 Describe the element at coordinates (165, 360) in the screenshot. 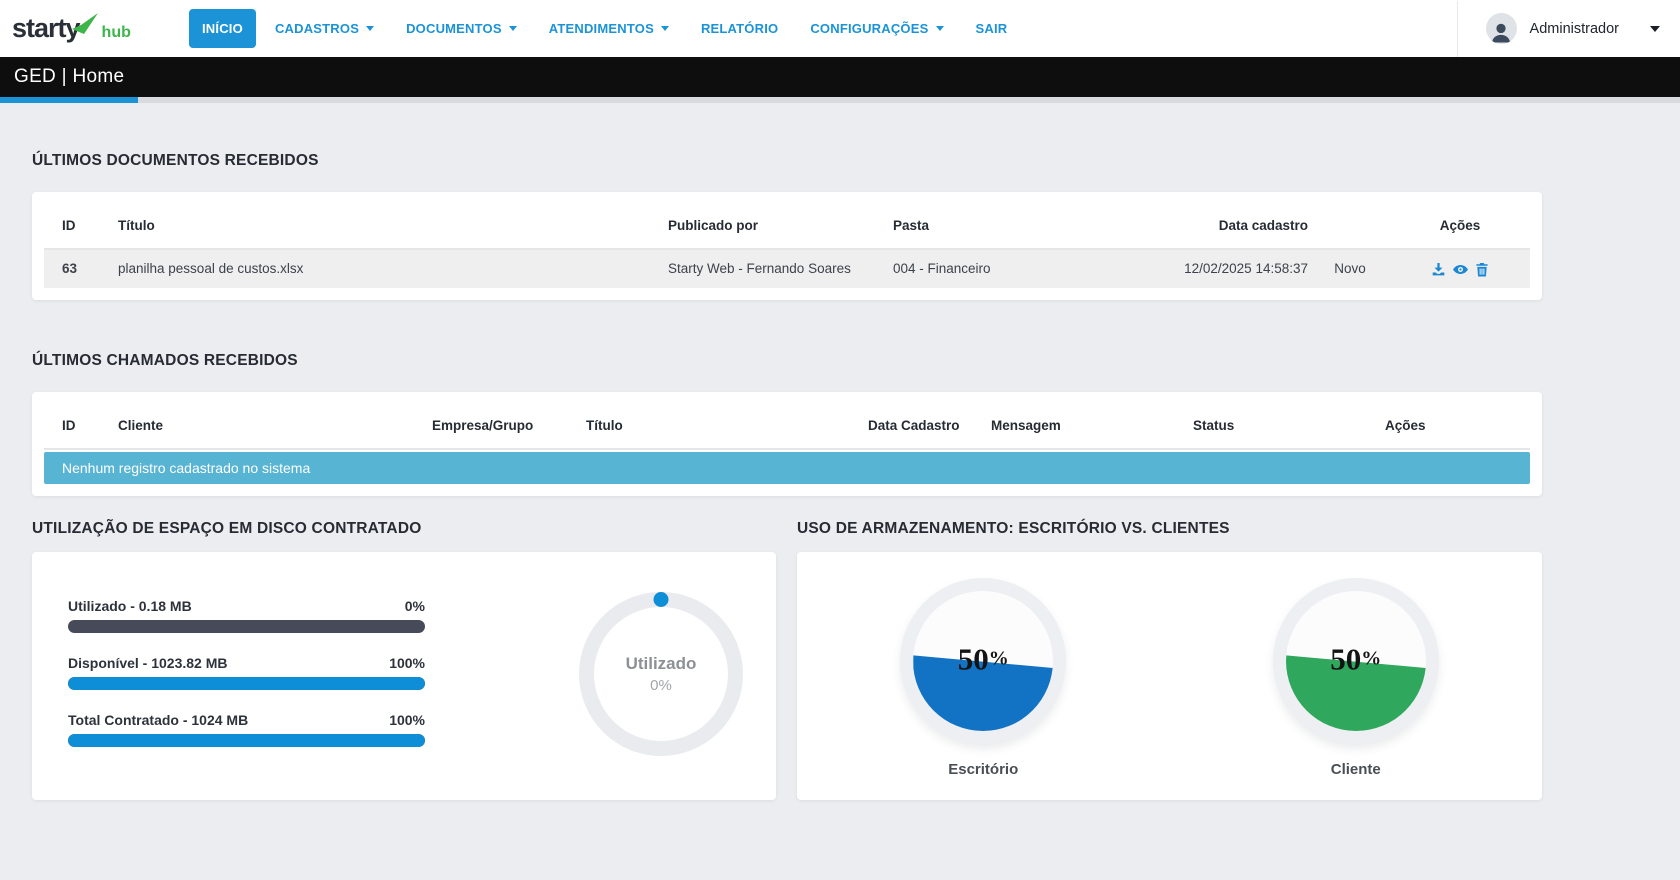

I see `chamados-section-title: ÚLTIMOS CHAMADOS RECEBIDOS` at that location.